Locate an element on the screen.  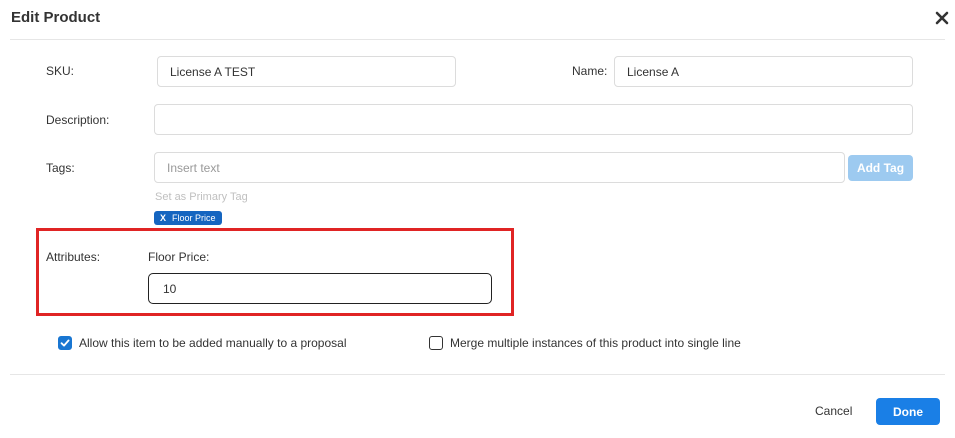
floor-price-value: 10 is located at coordinates (170, 288).